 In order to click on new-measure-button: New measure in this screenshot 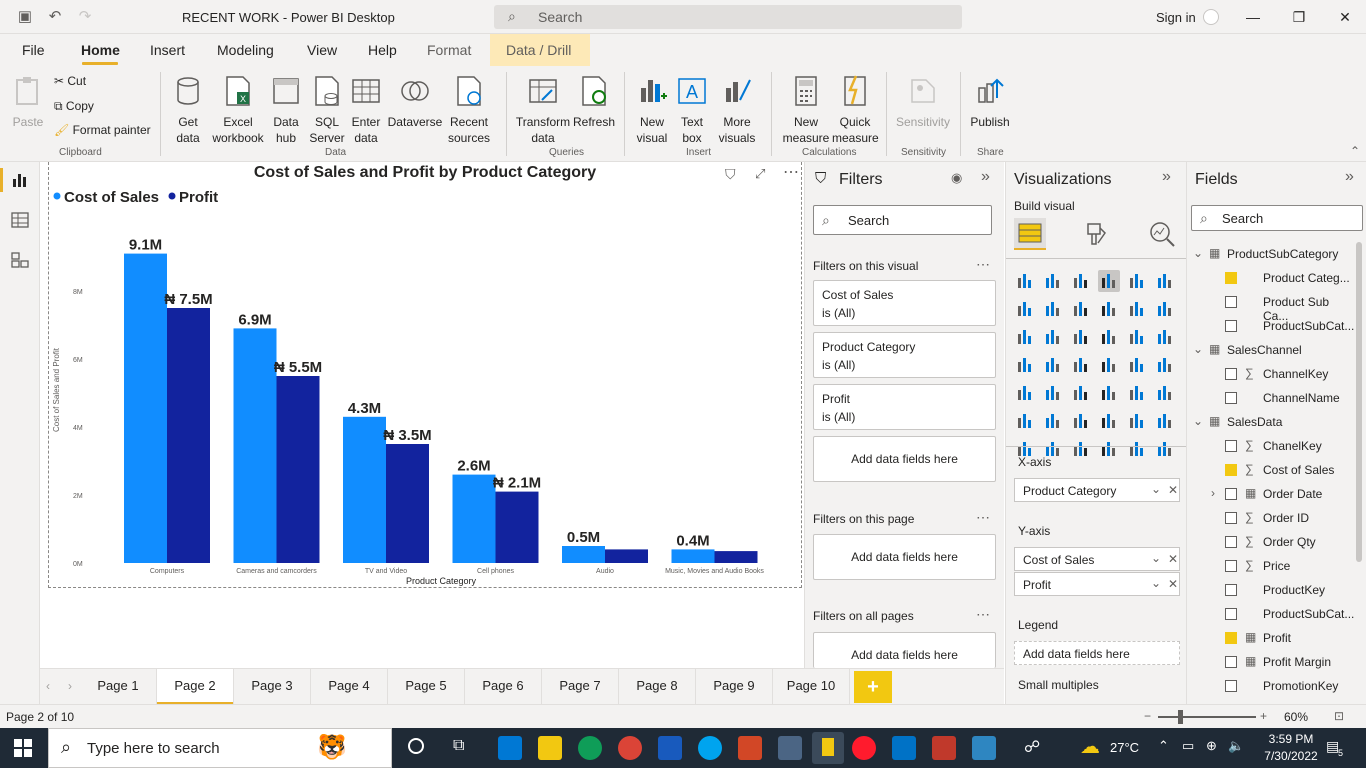, I will do `click(806, 110)`.